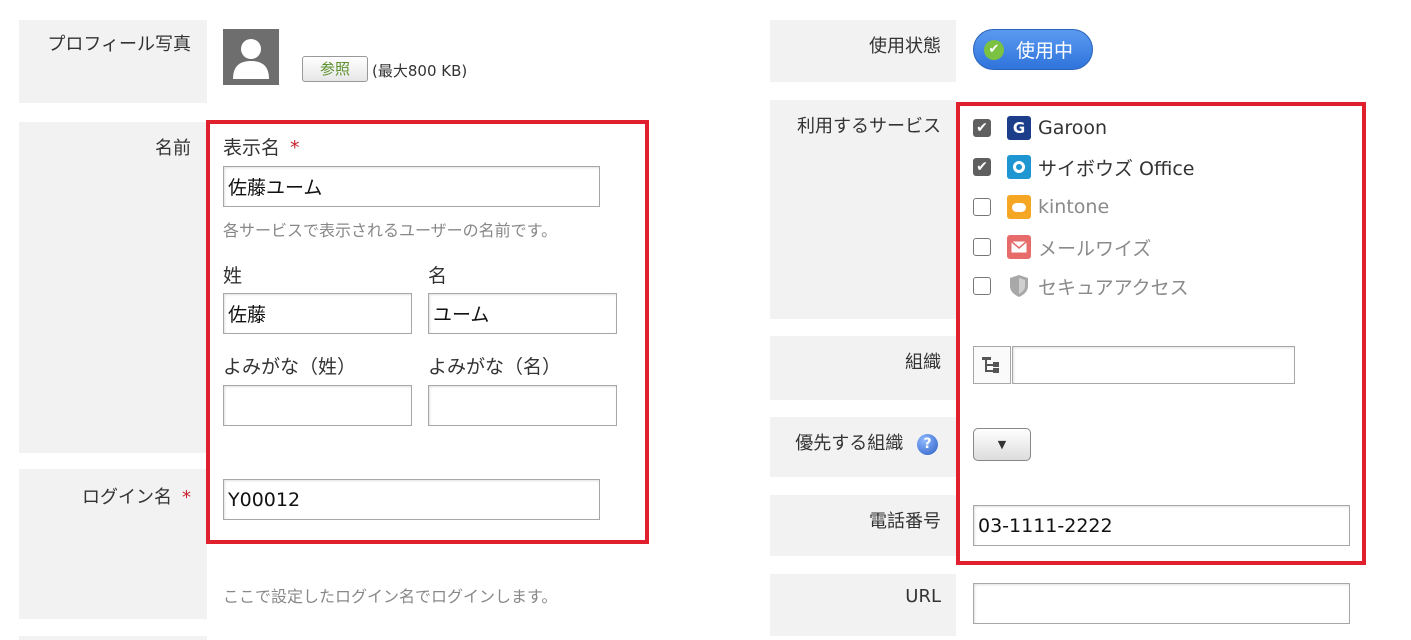 The height and width of the screenshot is (640, 1411). Describe the element at coordinates (113, 544) in the screenshot. I see `login-label-cell: ログイン名 *` at that location.